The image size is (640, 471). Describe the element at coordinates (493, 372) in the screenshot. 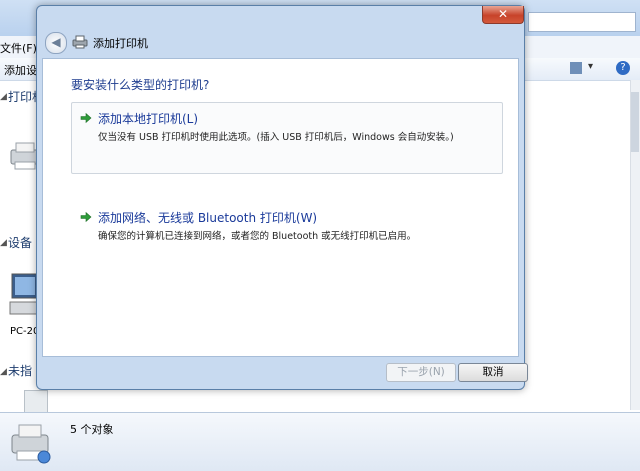

I see `cancel-button: 取消` at that location.